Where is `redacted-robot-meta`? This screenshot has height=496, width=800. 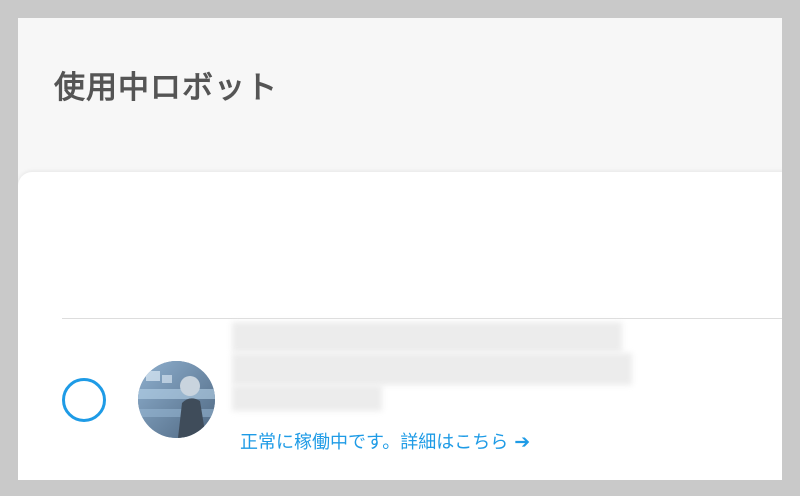 redacted-robot-meta is located at coordinates (307, 398).